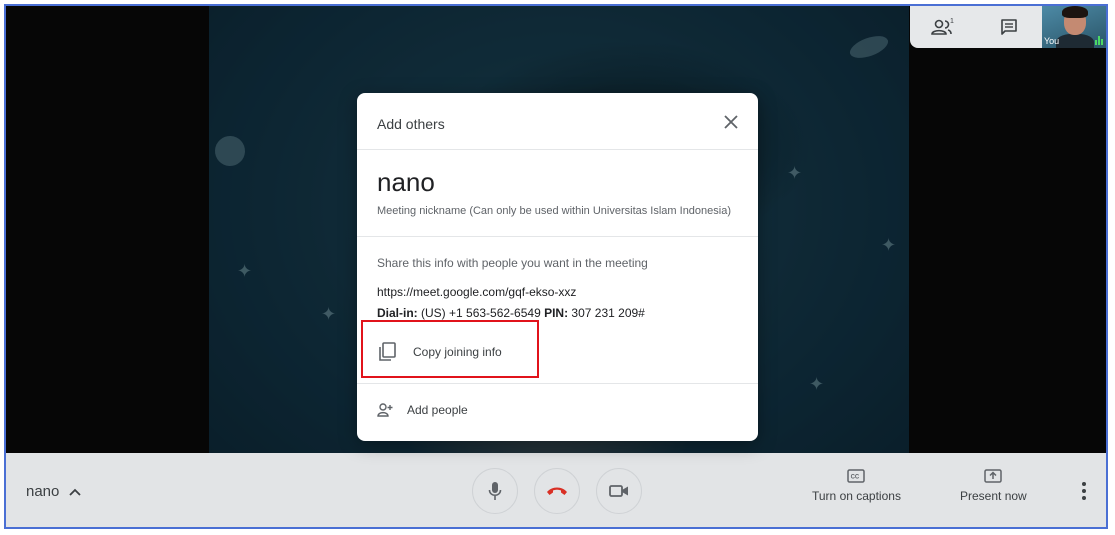 This screenshot has width=1115, height=535. I want to click on present-label: Present now, so click(993, 496).